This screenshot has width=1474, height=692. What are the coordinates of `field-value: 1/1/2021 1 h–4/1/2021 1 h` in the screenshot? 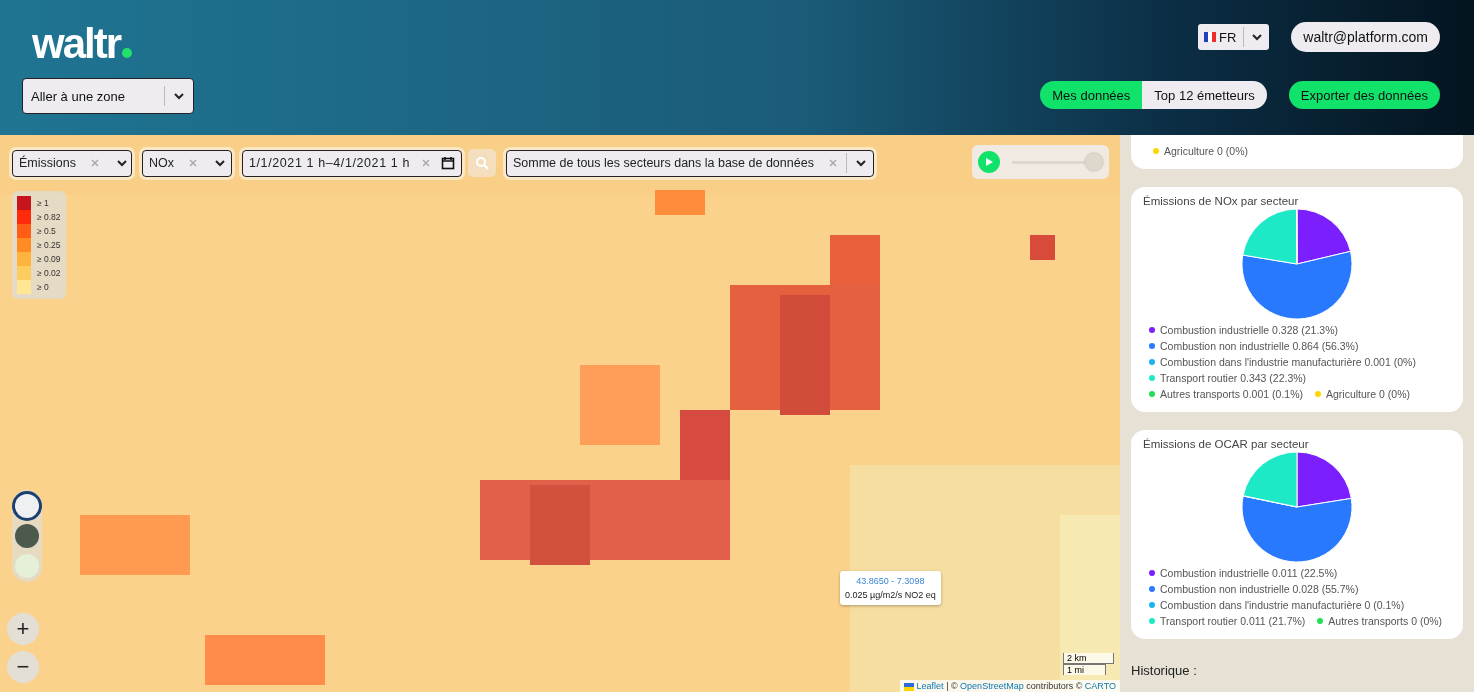 It's located at (330, 163).